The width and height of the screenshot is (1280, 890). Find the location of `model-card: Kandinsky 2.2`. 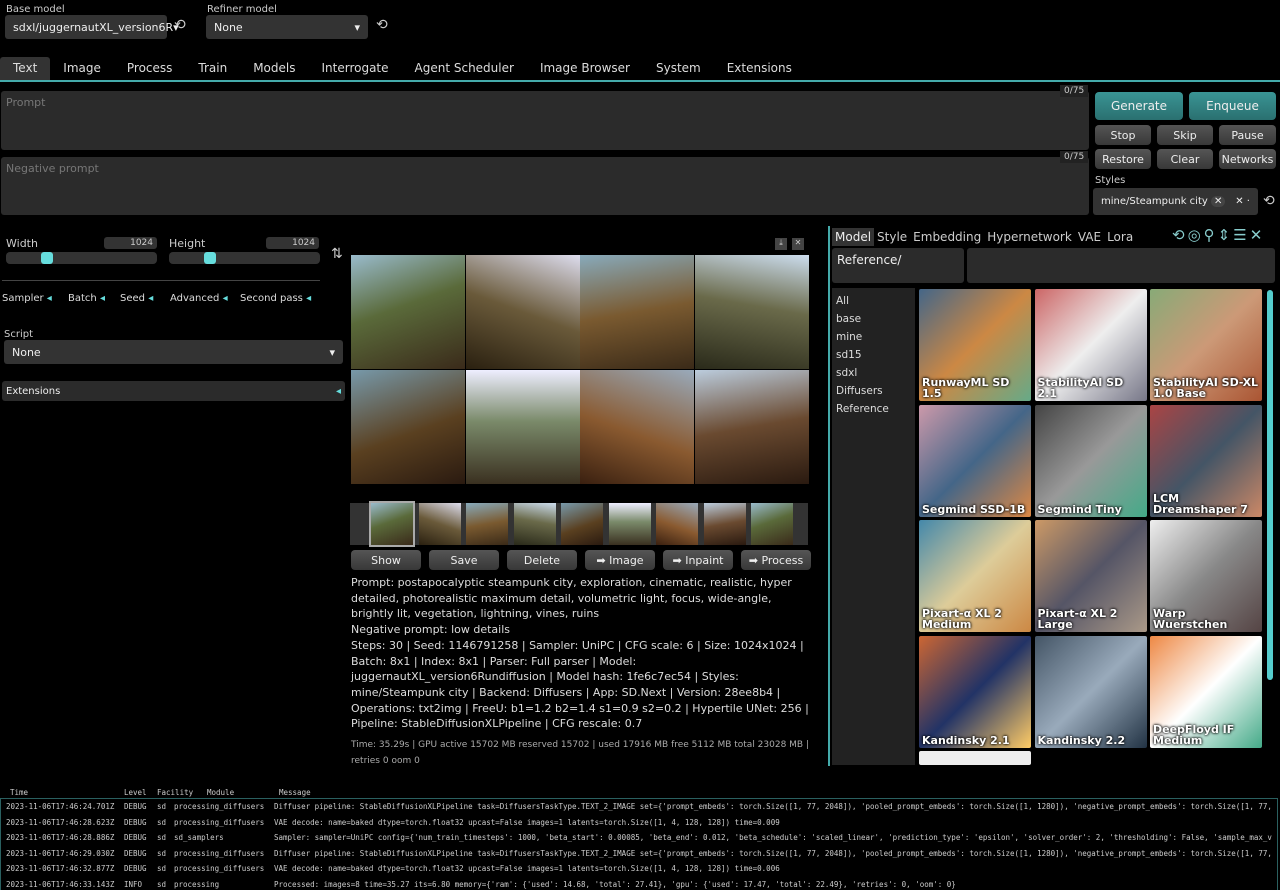

model-card: Kandinsky 2.2 is located at coordinates (1090, 691).